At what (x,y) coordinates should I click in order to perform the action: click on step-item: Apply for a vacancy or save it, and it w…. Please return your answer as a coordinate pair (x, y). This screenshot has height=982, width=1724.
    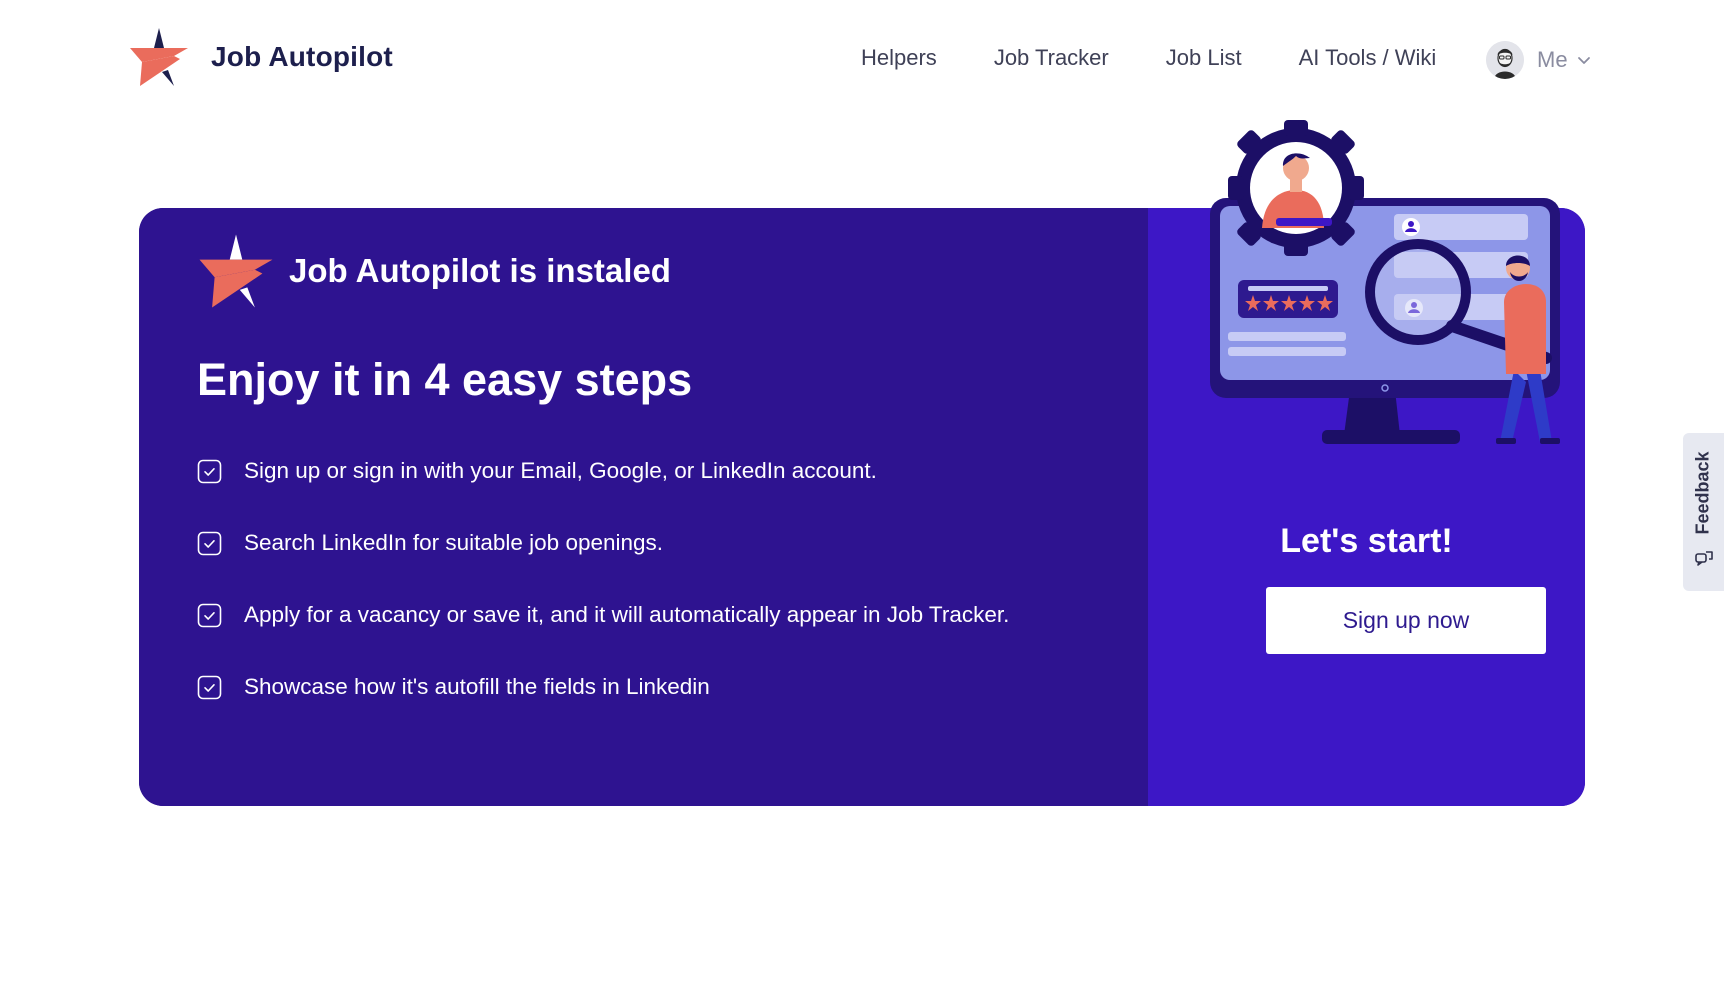
    Looking at the image, I should click on (603, 615).